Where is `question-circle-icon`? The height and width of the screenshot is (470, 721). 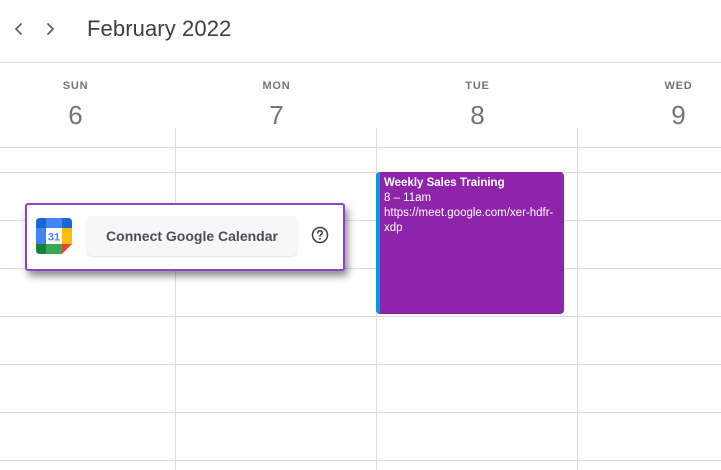
question-circle-icon is located at coordinates (320, 235).